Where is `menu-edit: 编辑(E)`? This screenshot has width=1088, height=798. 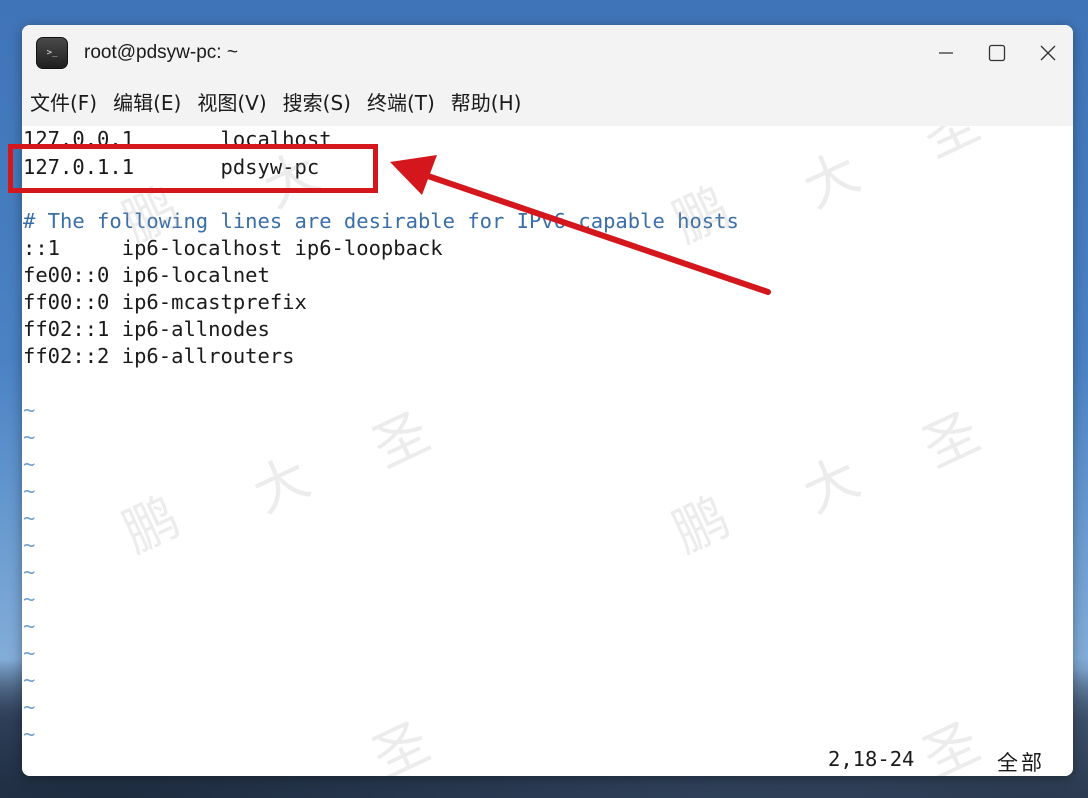 menu-edit: 编辑(E) is located at coordinates (147, 103).